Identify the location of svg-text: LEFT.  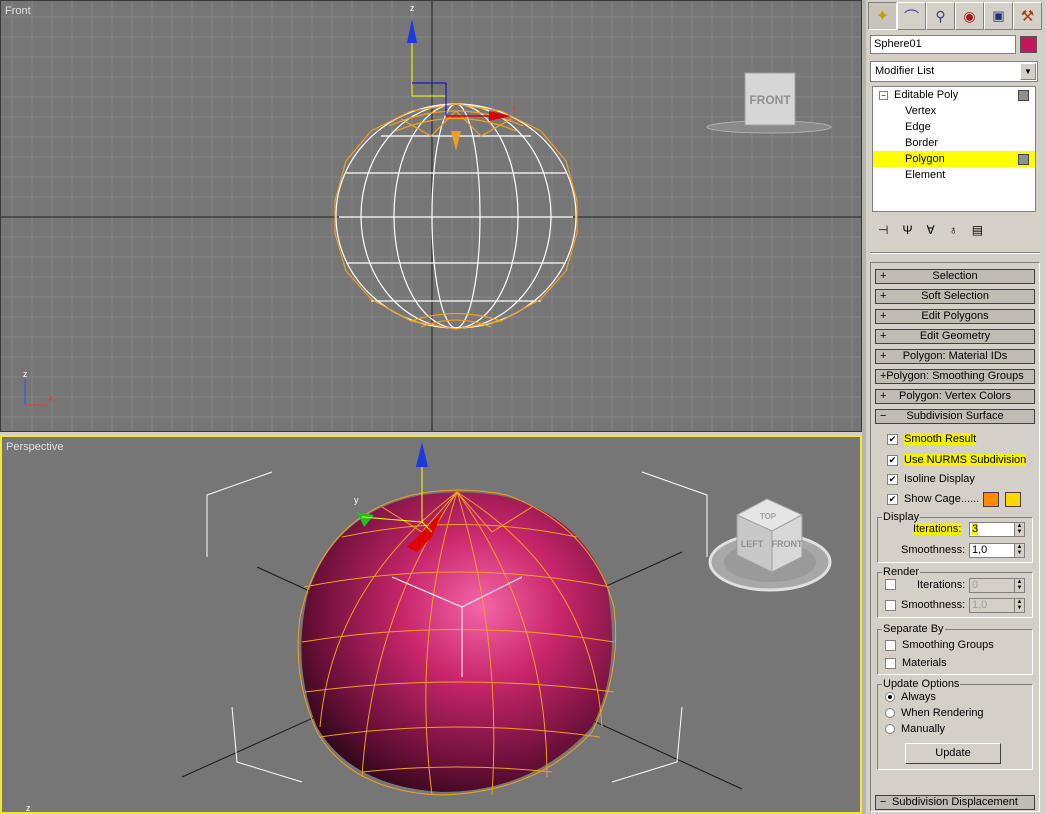
(752, 544).